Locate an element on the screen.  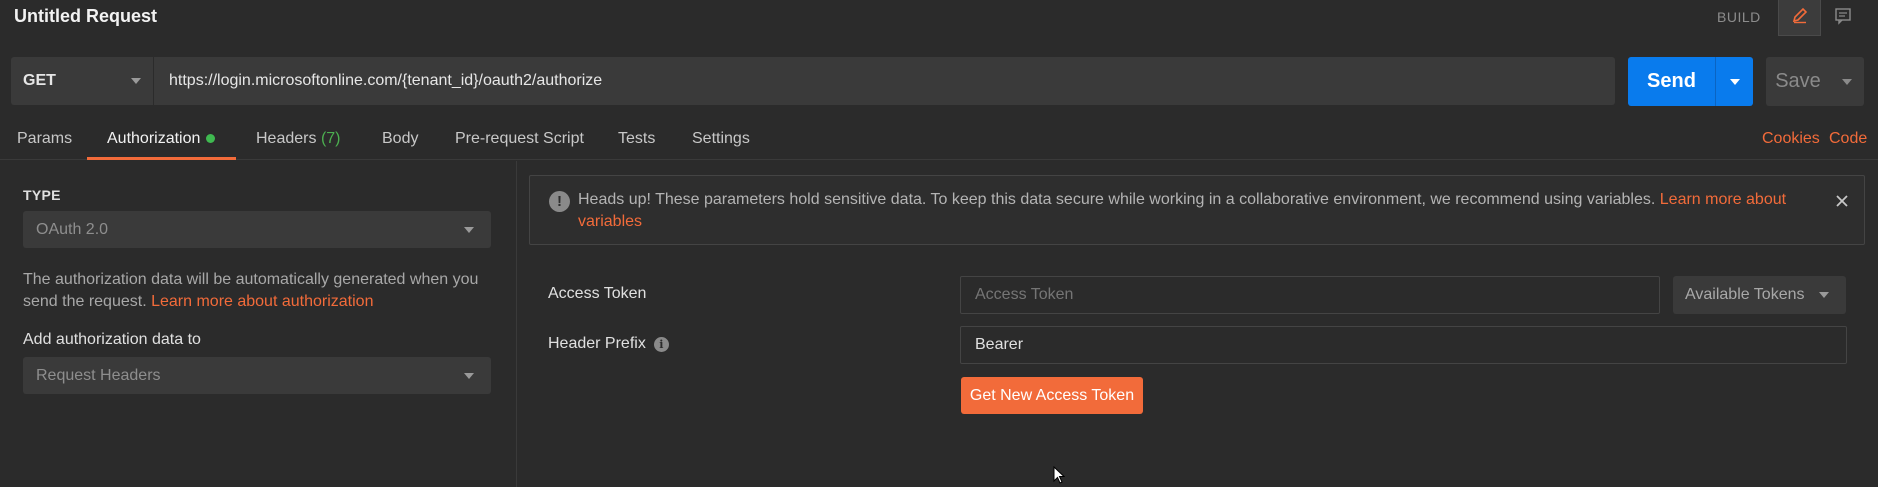
tab-label: Authorization is located at coordinates (154, 138).